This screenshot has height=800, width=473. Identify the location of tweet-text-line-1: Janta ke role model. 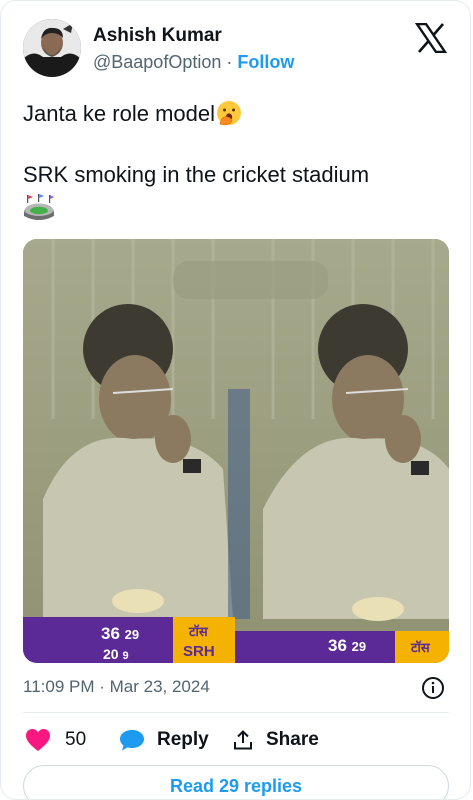
(132, 114).